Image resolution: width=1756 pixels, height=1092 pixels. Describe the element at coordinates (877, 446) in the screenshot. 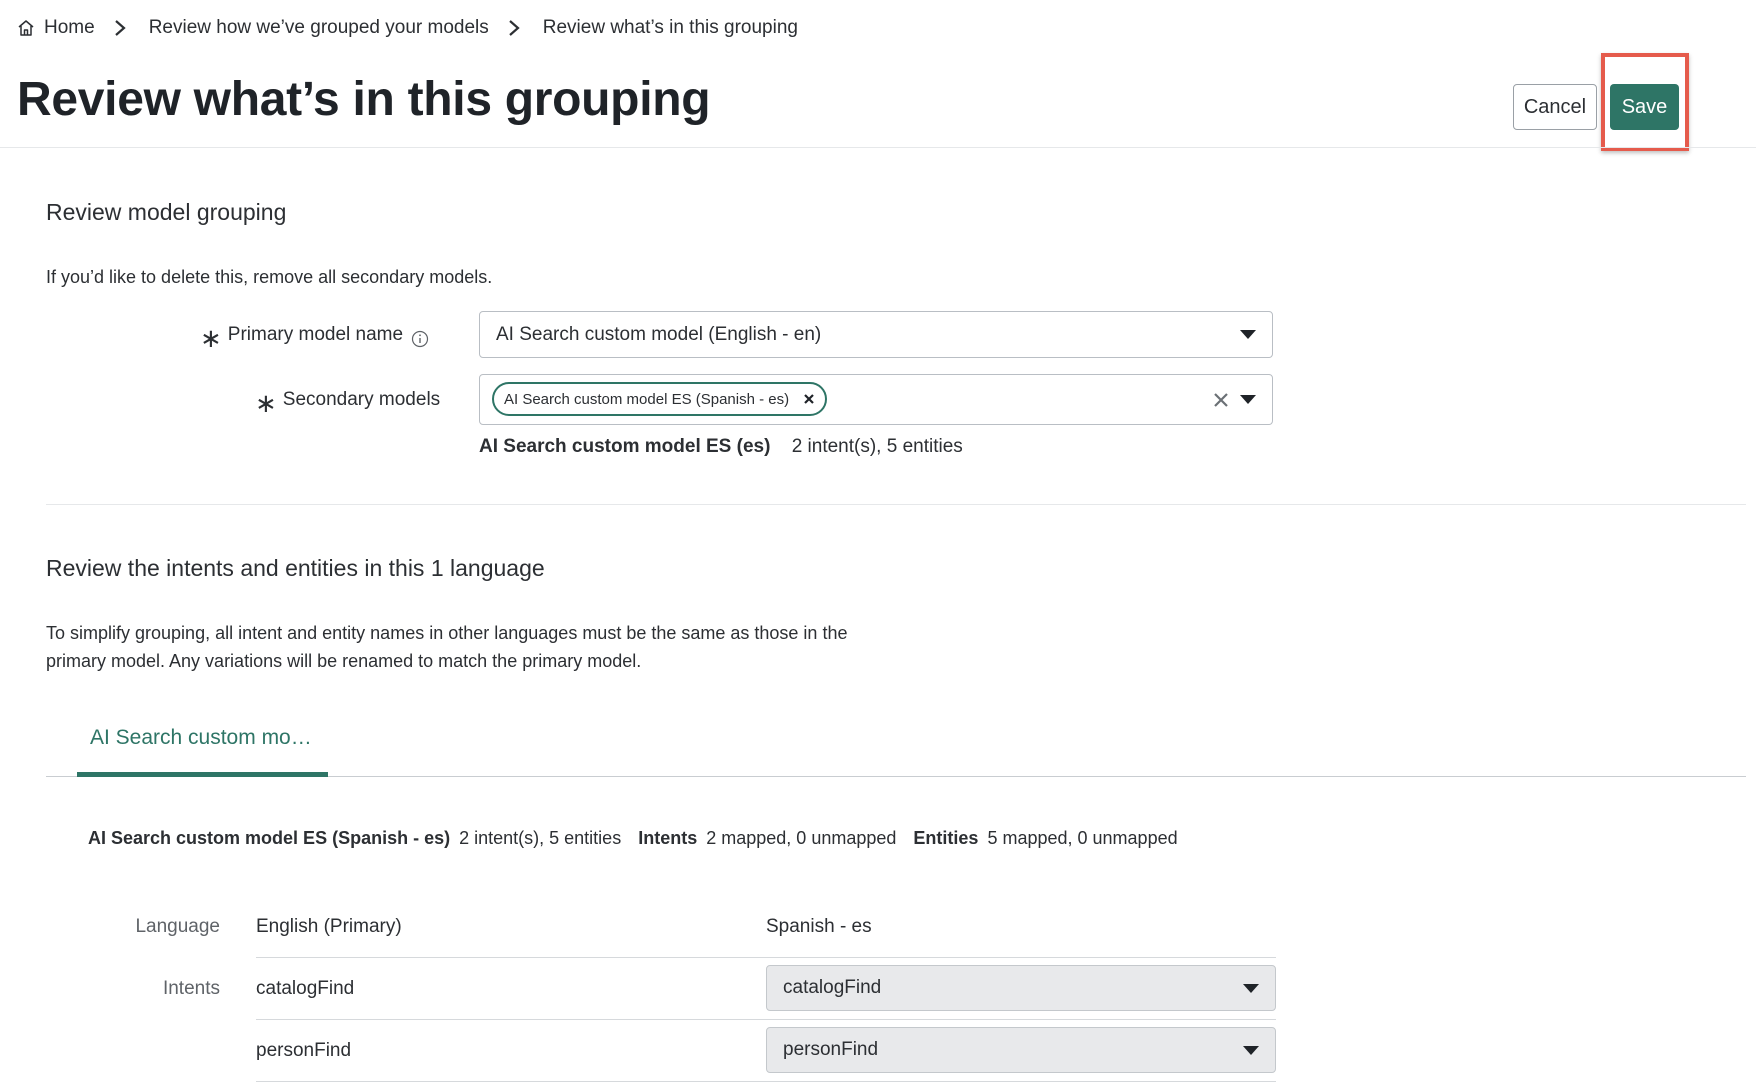

I see `secondary-model-summary-counts: 2 intent(s), 5 entities` at that location.